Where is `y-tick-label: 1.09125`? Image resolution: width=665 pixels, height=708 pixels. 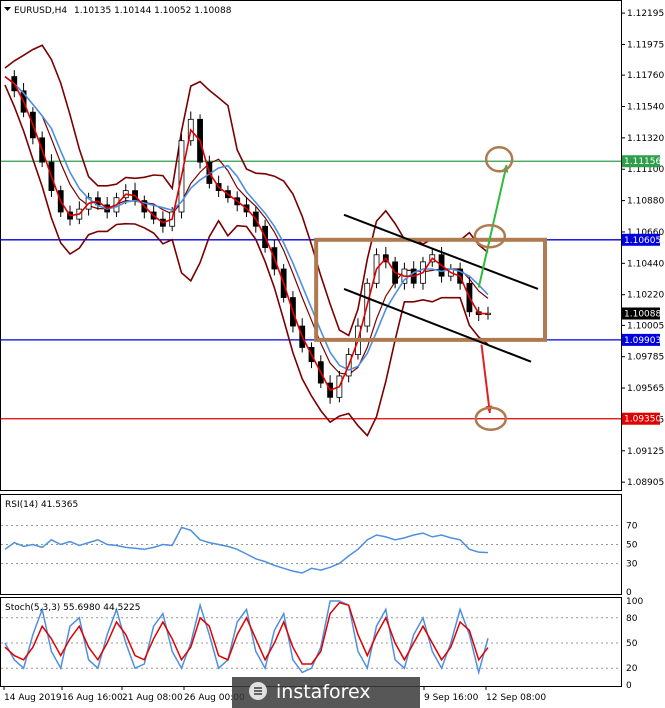 y-tick-label: 1.09125 is located at coordinates (645, 452).